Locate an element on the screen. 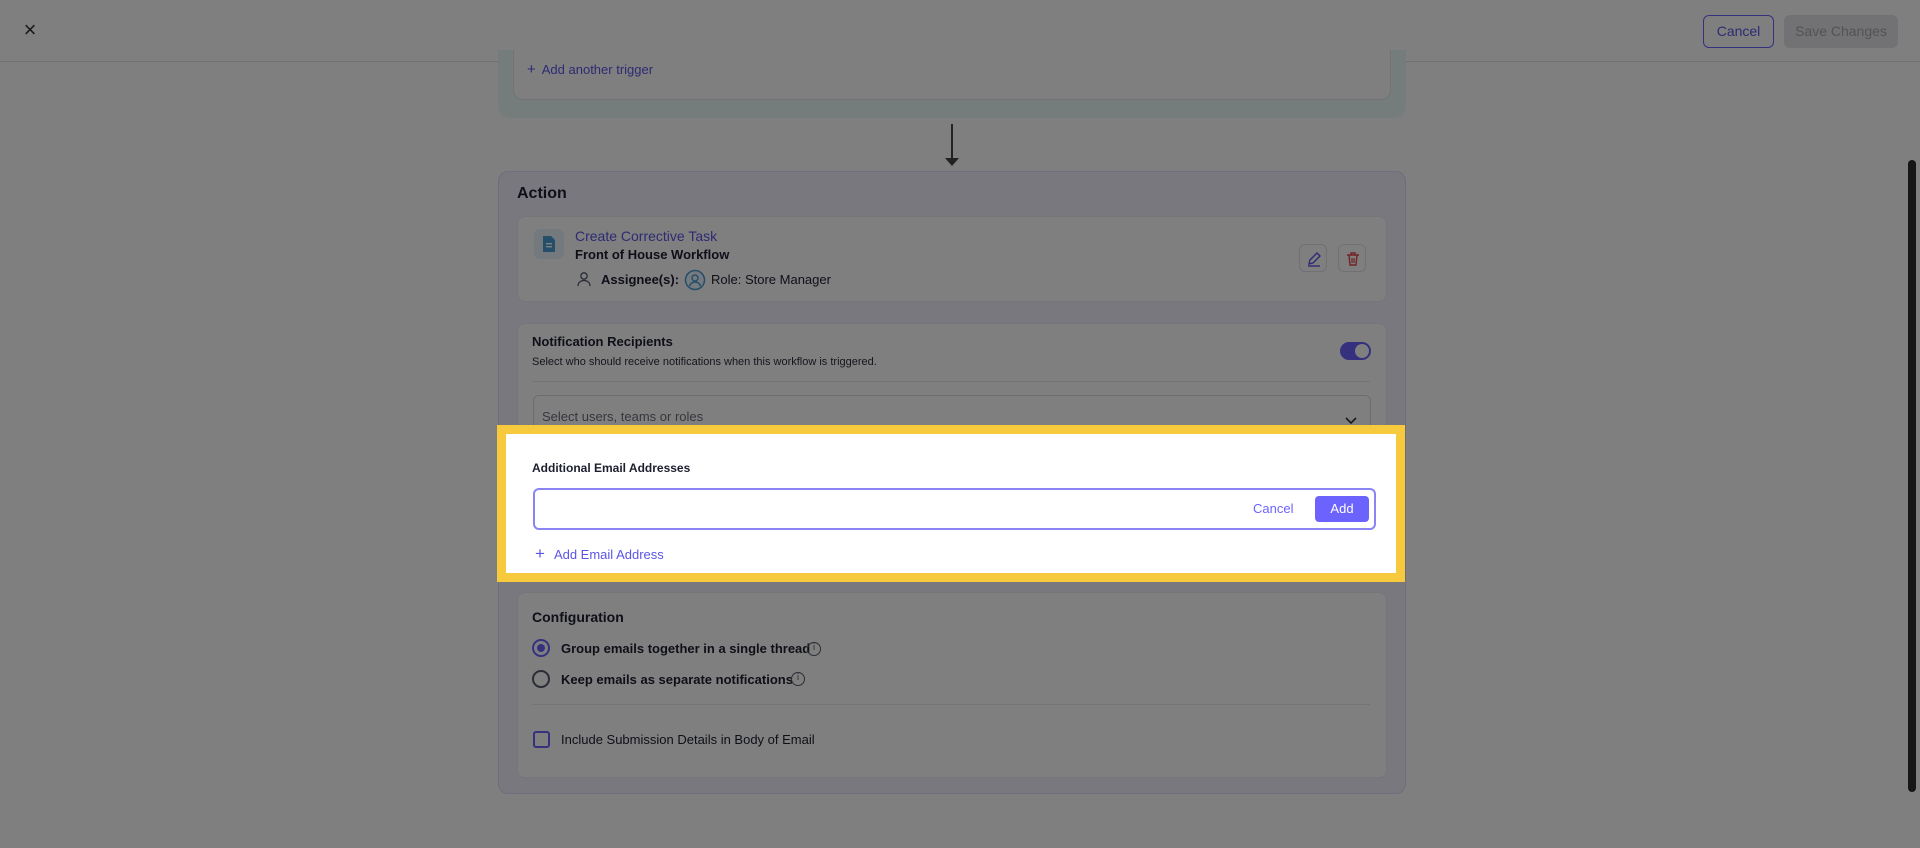 The height and width of the screenshot is (848, 1920). scrollbar is located at coordinates (1912, 476).